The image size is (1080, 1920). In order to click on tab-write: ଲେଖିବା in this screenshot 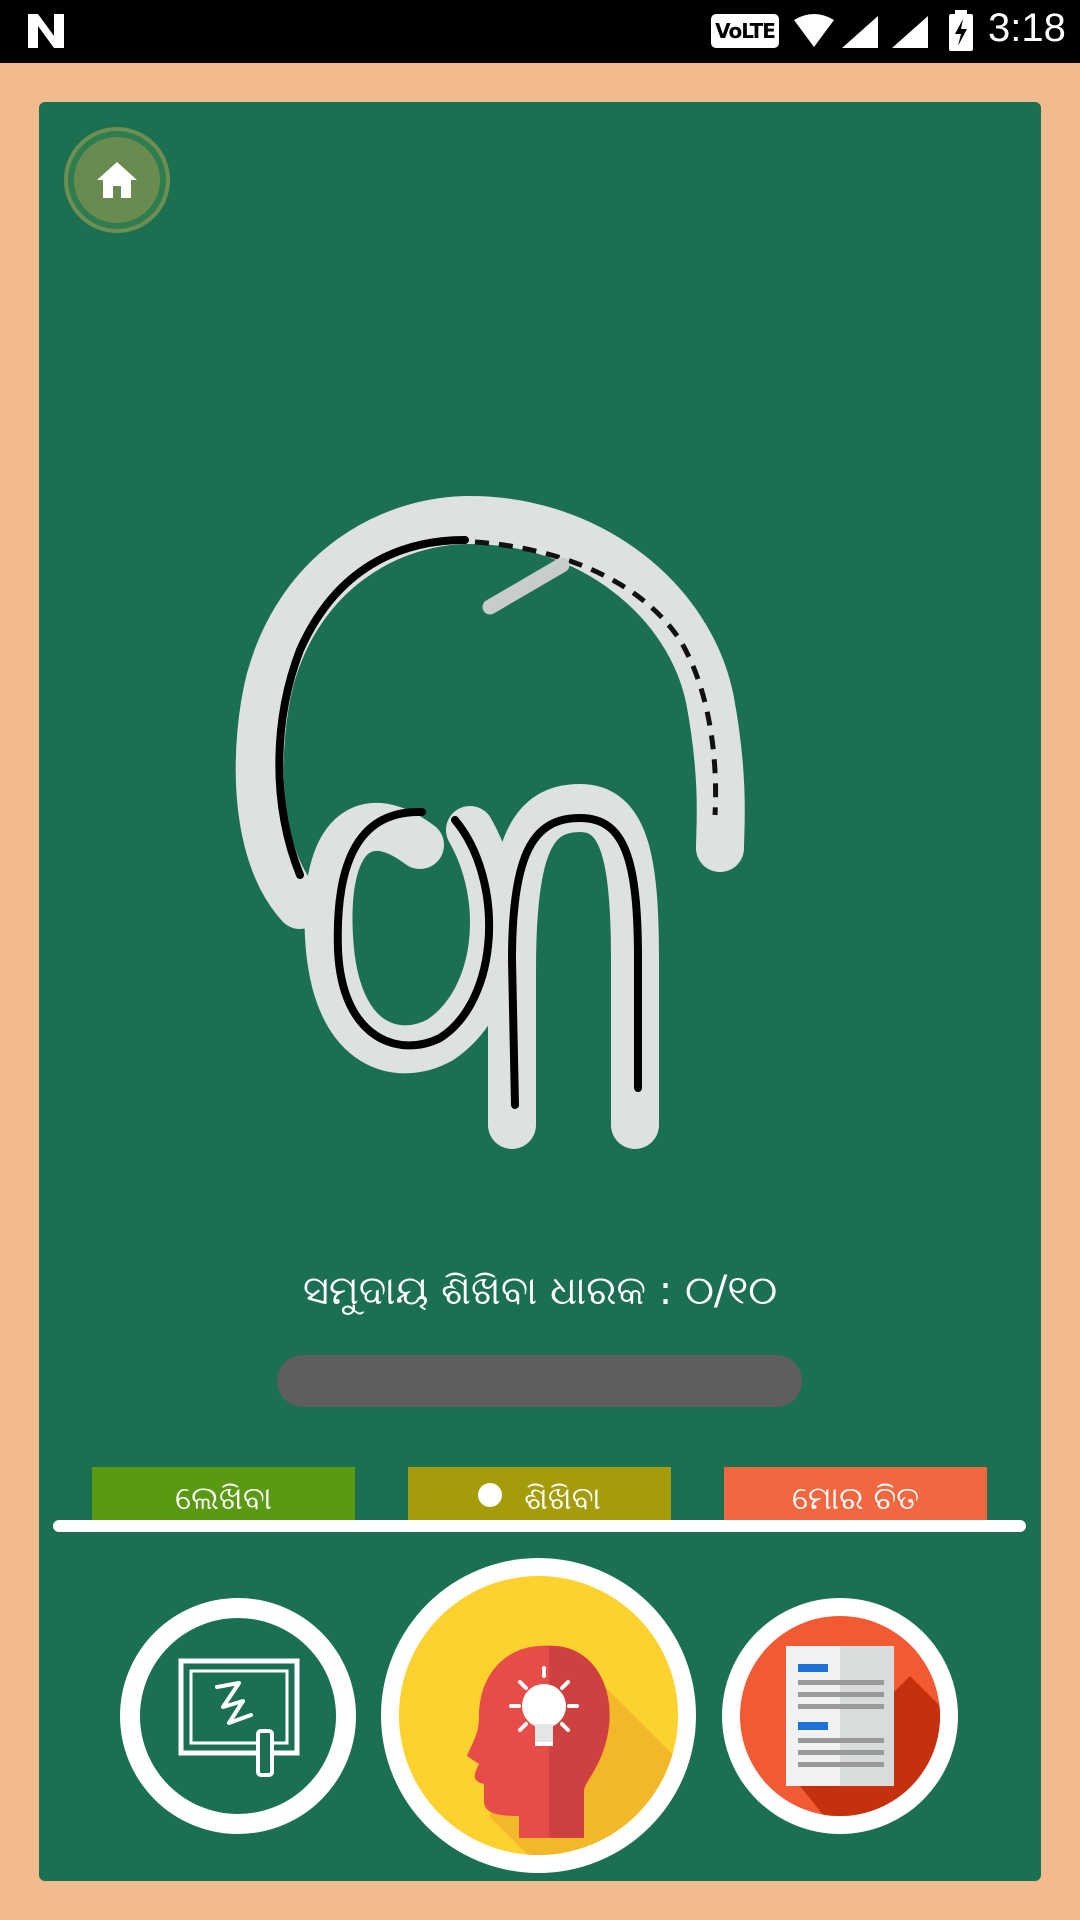, I will do `click(223, 1494)`.